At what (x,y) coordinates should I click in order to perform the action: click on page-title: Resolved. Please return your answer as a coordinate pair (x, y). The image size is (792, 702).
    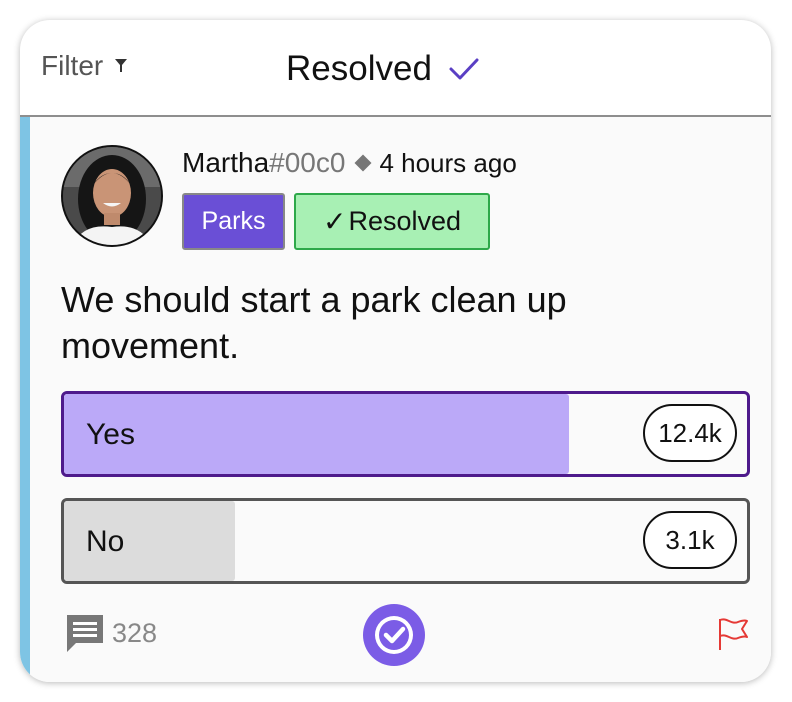
    Looking at the image, I should click on (383, 69).